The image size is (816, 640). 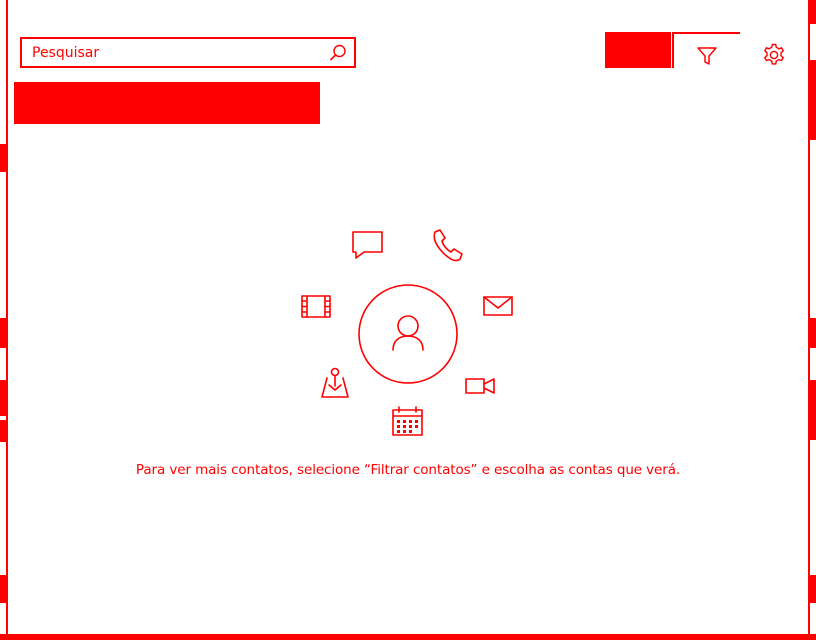 I want to click on filter-contacts-button, so click(x=706, y=50).